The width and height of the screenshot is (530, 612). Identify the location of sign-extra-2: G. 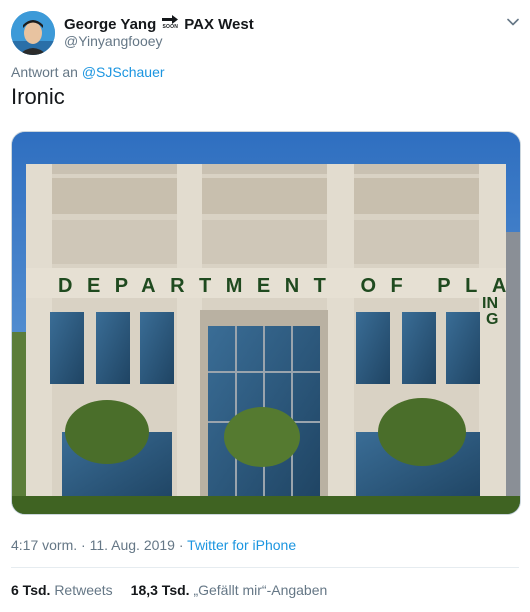
(492, 319).